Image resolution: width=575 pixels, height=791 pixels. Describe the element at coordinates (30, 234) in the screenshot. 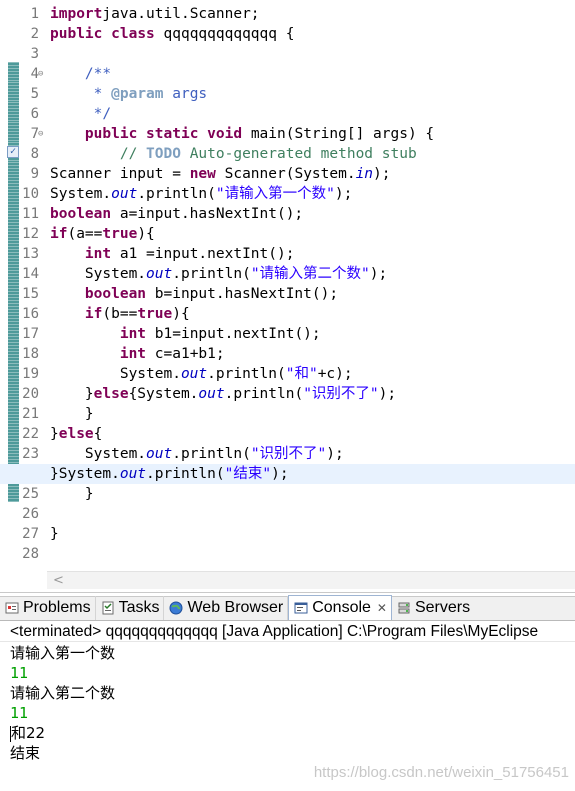

I see `line-number: 12` at that location.